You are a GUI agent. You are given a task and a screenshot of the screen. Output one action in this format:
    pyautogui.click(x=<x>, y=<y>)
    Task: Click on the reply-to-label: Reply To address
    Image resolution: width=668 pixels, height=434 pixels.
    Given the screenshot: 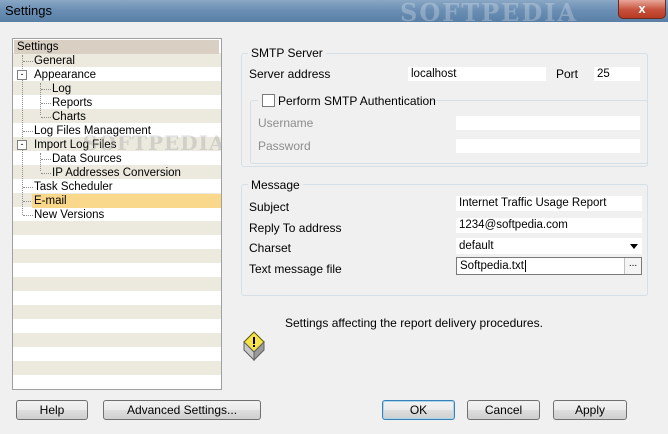 What is the action you would take?
    pyautogui.click(x=295, y=228)
    